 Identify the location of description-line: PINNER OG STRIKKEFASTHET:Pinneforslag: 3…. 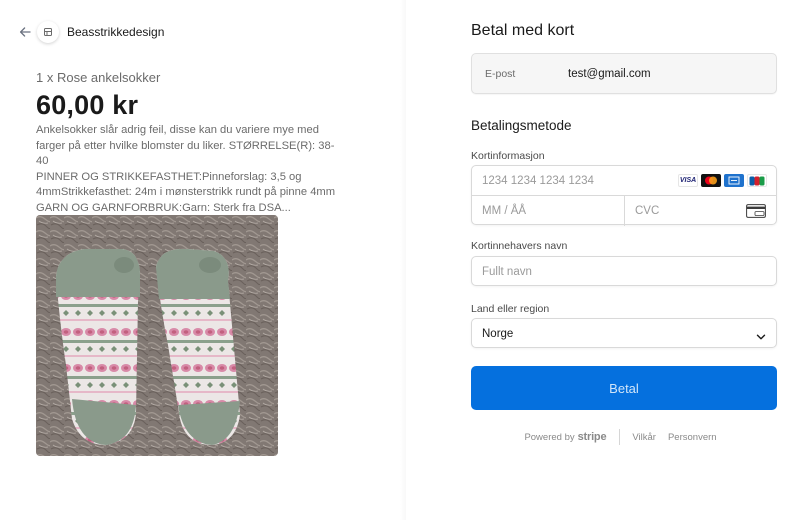
(169, 176).